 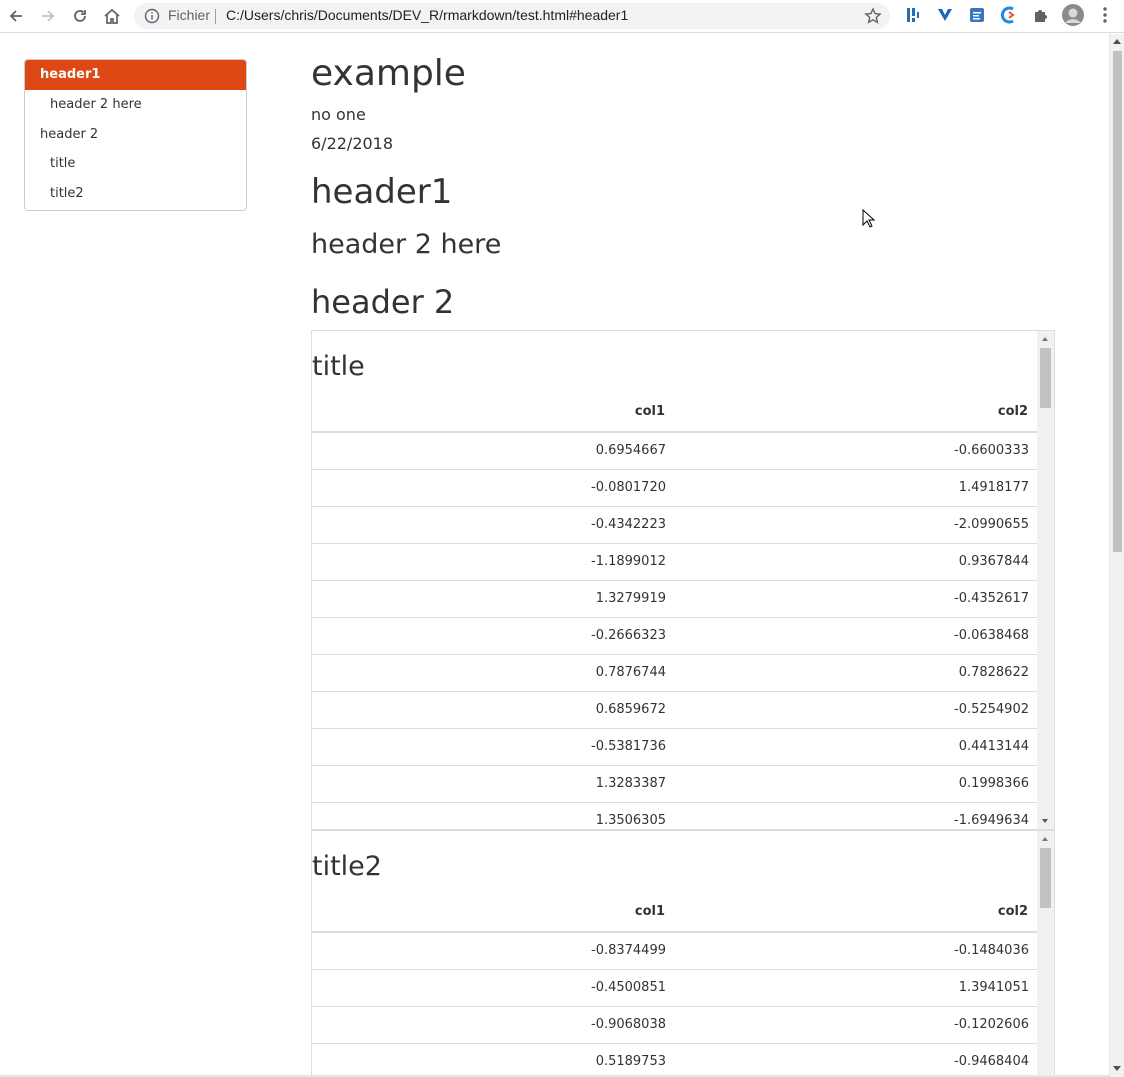 I want to click on cell-col2: 1.4918177, so click(x=993, y=487).